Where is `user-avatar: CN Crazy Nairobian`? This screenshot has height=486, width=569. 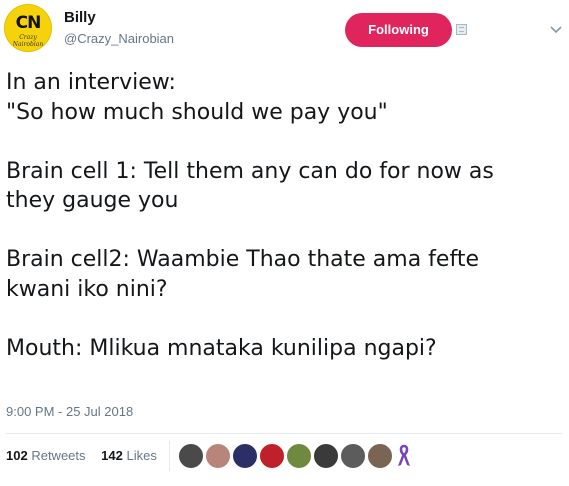 user-avatar: CN Crazy Nairobian is located at coordinates (28, 28).